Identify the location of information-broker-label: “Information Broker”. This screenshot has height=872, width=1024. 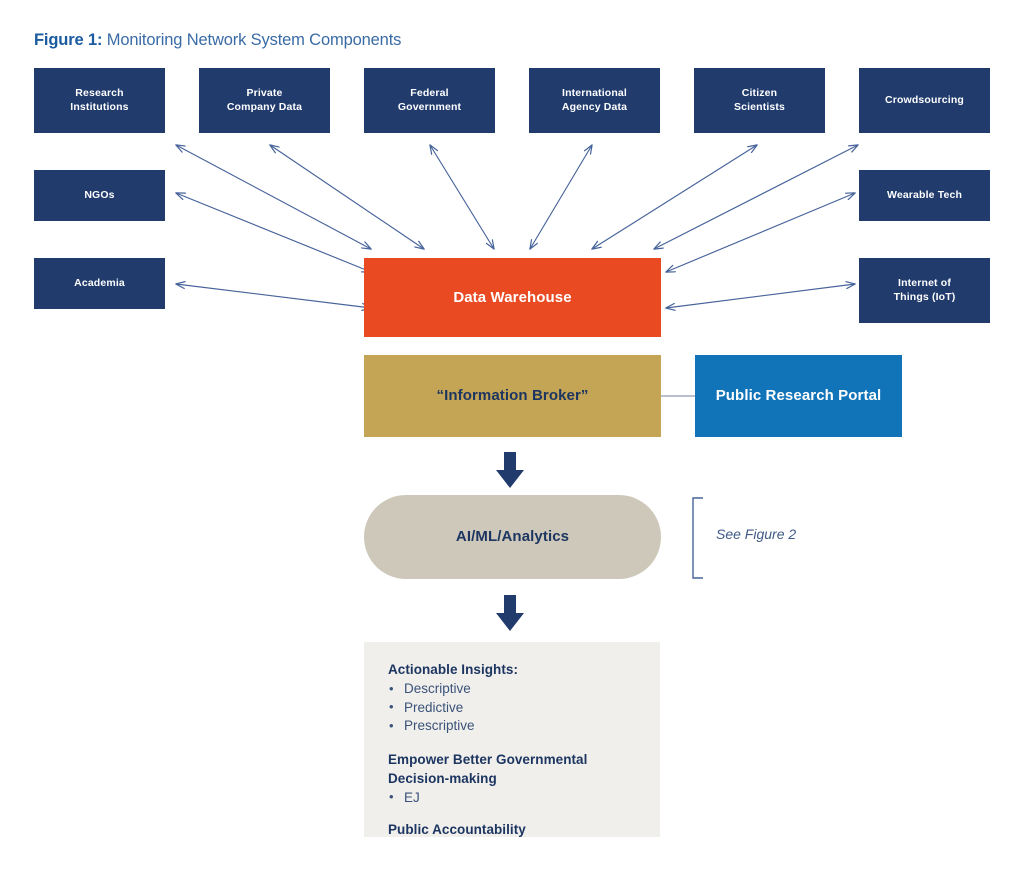
(512, 396).